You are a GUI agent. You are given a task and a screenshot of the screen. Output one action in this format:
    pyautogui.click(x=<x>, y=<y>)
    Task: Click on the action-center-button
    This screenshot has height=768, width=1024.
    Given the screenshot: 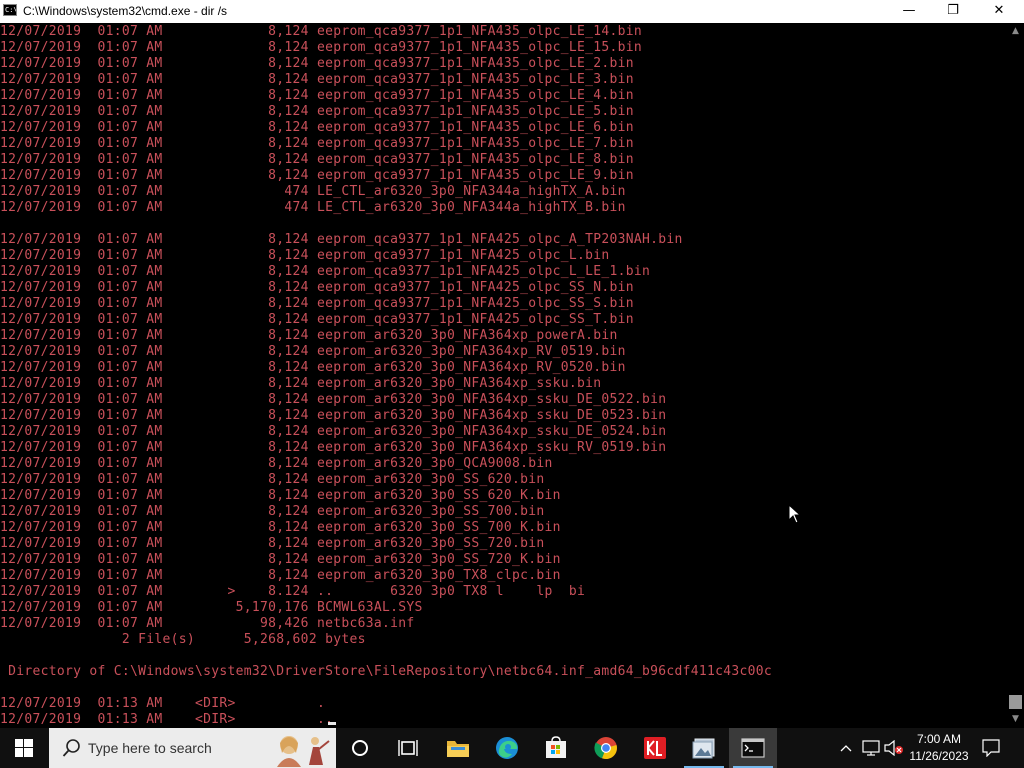 What is the action you would take?
    pyautogui.click(x=995, y=748)
    